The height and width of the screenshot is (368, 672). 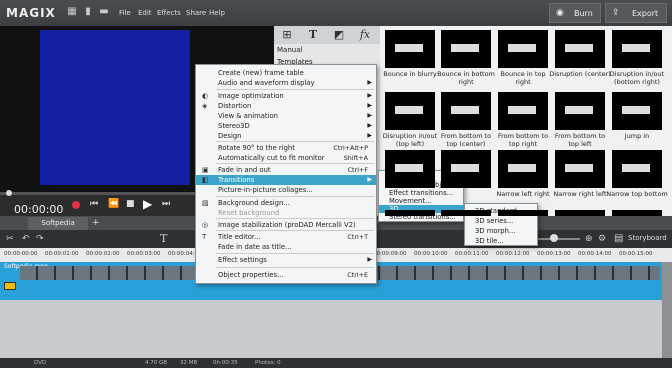 What do you see at coordinates (236, 180) in the screenshot?
I see `context-menu-label: Transitions` at bounding box center [236, 180].